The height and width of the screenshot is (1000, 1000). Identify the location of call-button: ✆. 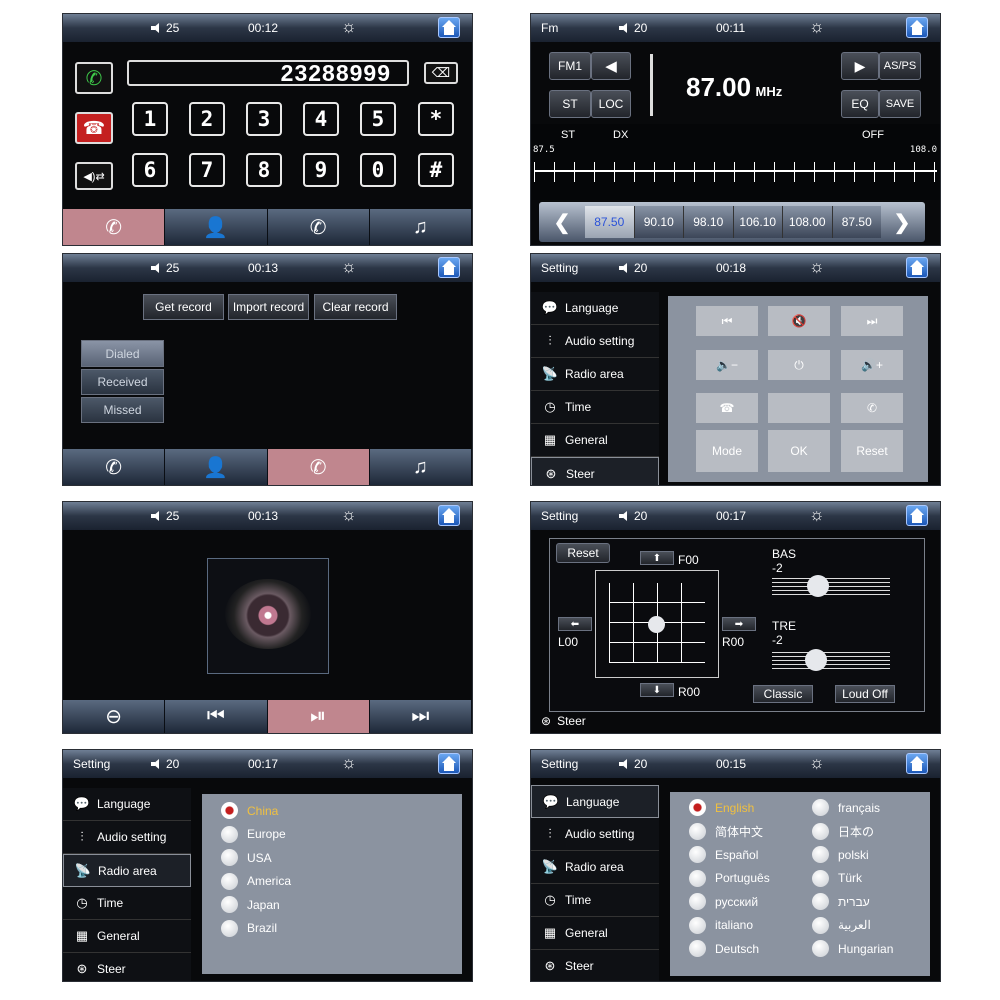
(94, 78).